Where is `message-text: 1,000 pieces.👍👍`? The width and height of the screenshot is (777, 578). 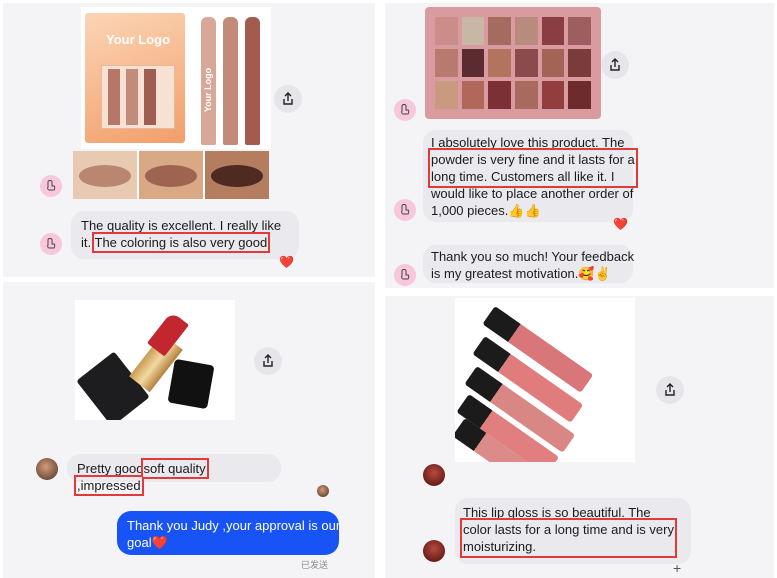 message-text: 1,000 pieces.👍👍 is located at coordinates (486, 210).